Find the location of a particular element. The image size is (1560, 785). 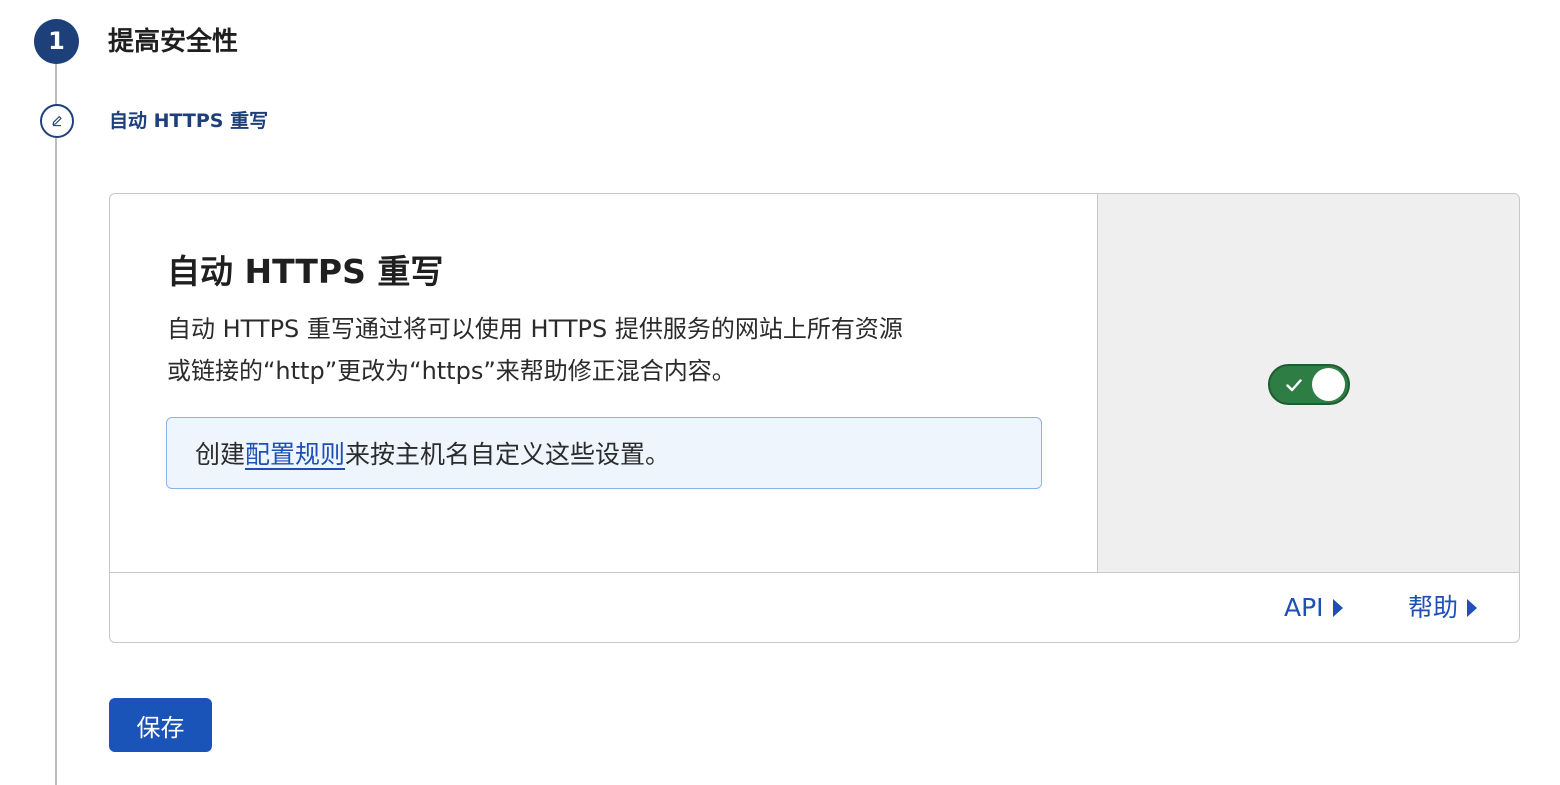

info-banner: 创建 配置规则 来按主机名自定义这些设置。 is located at coordinates (604, 453).